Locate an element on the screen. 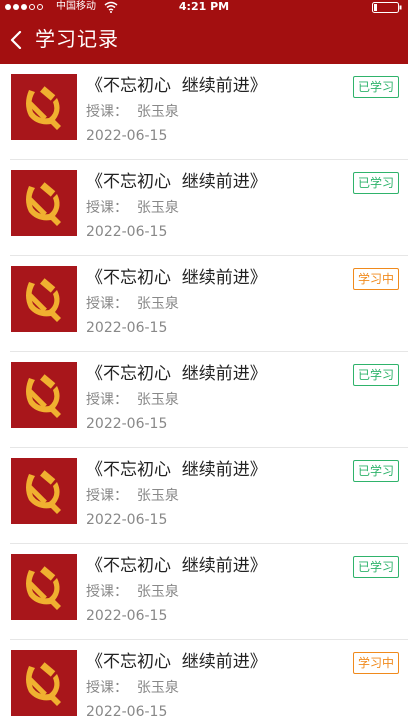 The width and height of the screenshot is (408, 724). status-time: 4:21 PM is located at coordinates (204, 6).